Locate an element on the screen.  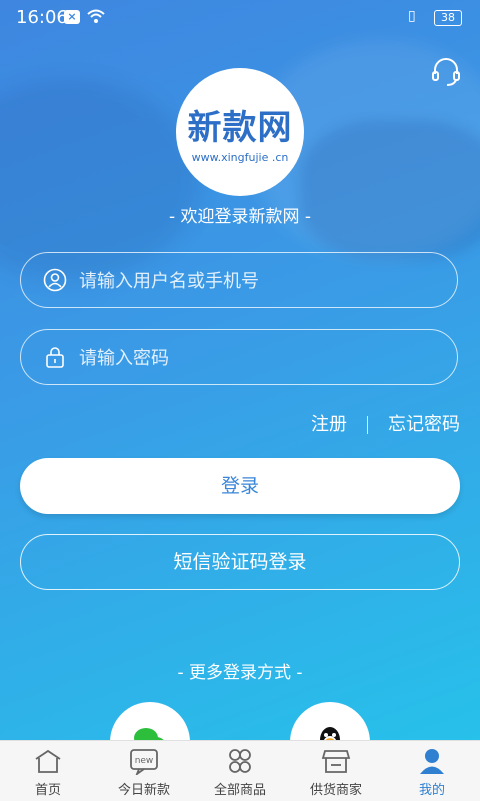
tab-new-today: new 今日新款 is located at coordinates (144, 771).